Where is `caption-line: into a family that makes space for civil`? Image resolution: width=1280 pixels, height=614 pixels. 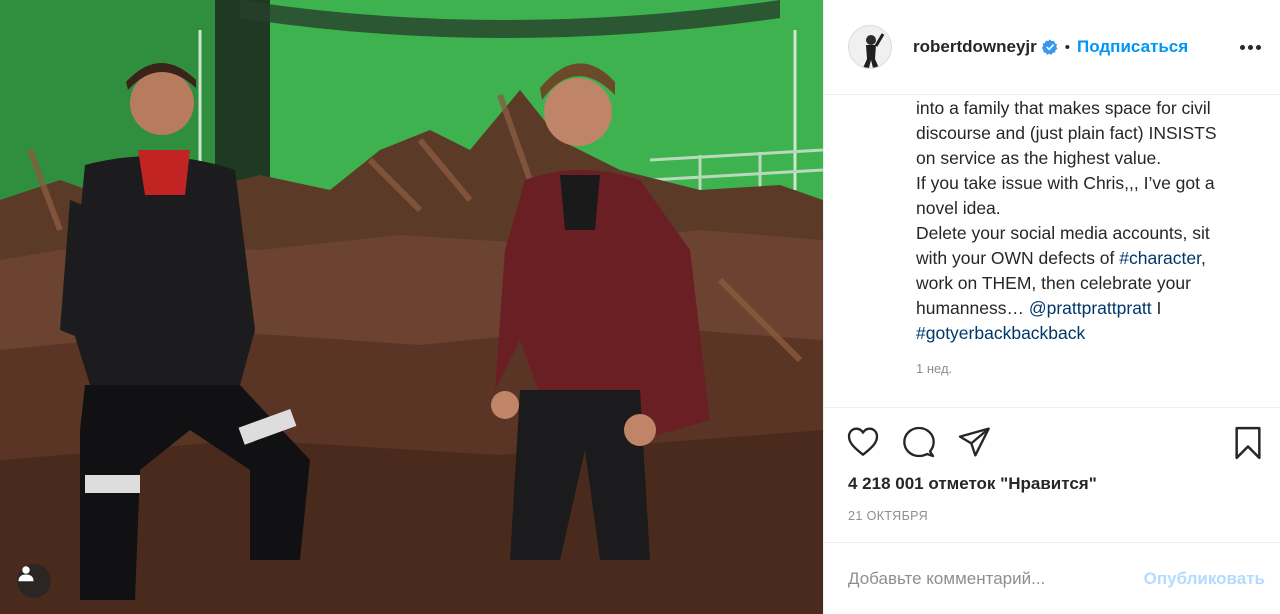 caption-line: into a family that makes space for civil is located at coordinates (1063, 108).